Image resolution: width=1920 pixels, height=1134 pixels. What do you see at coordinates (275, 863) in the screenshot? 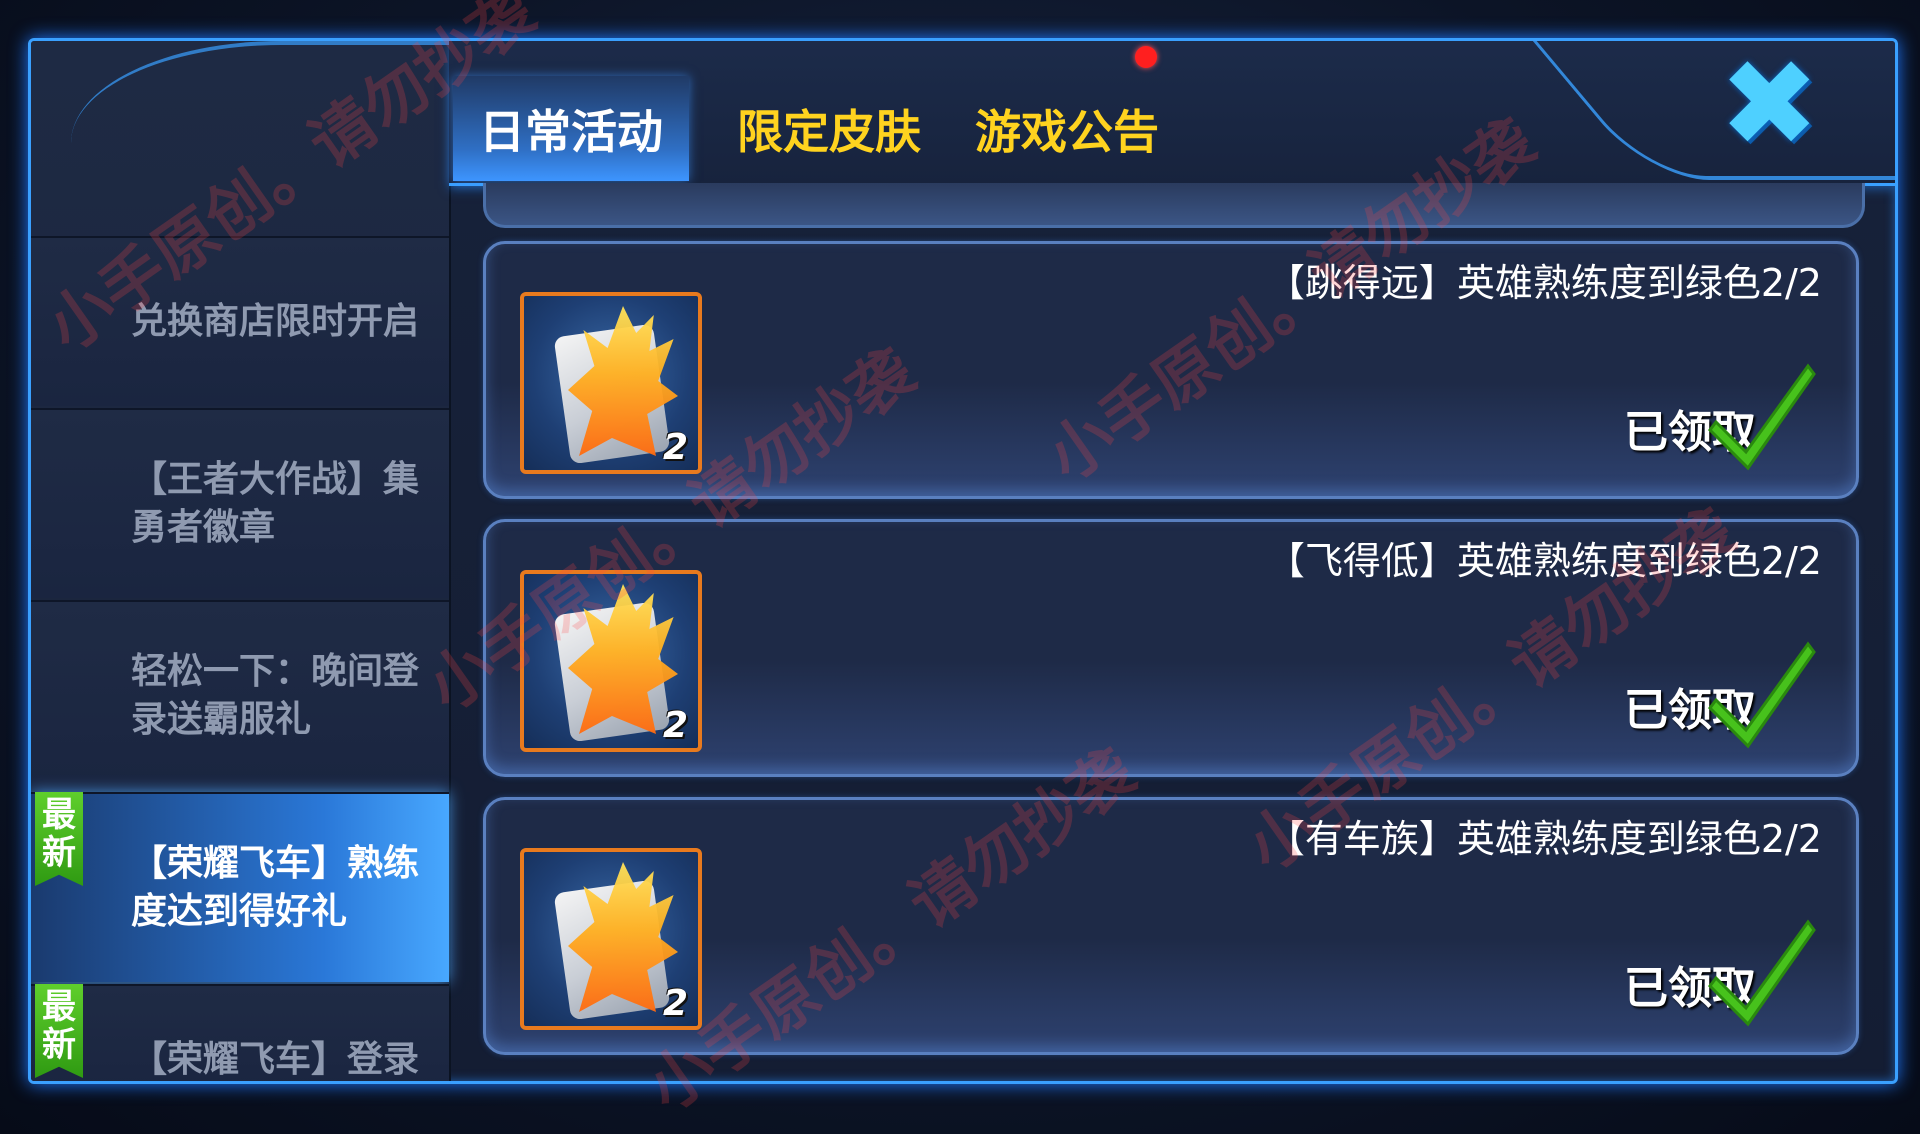
I see `sidebar-item-label: 【荣耀飞车】熟练` at bounding box center [275, 863].